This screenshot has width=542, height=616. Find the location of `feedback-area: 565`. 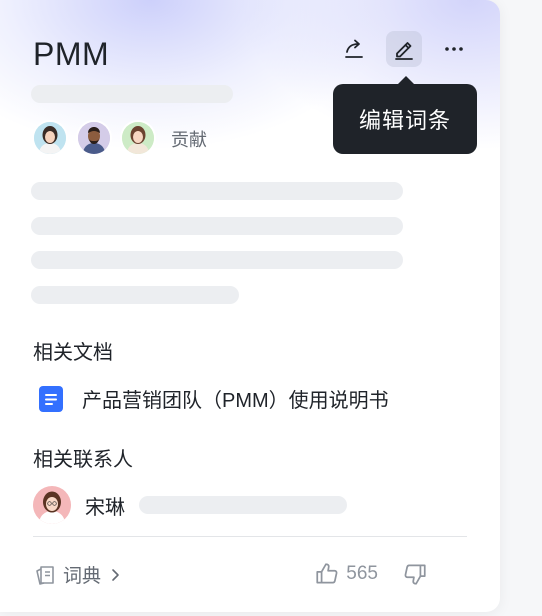

feedback-area: 565 is located at coordinates (371, 574).